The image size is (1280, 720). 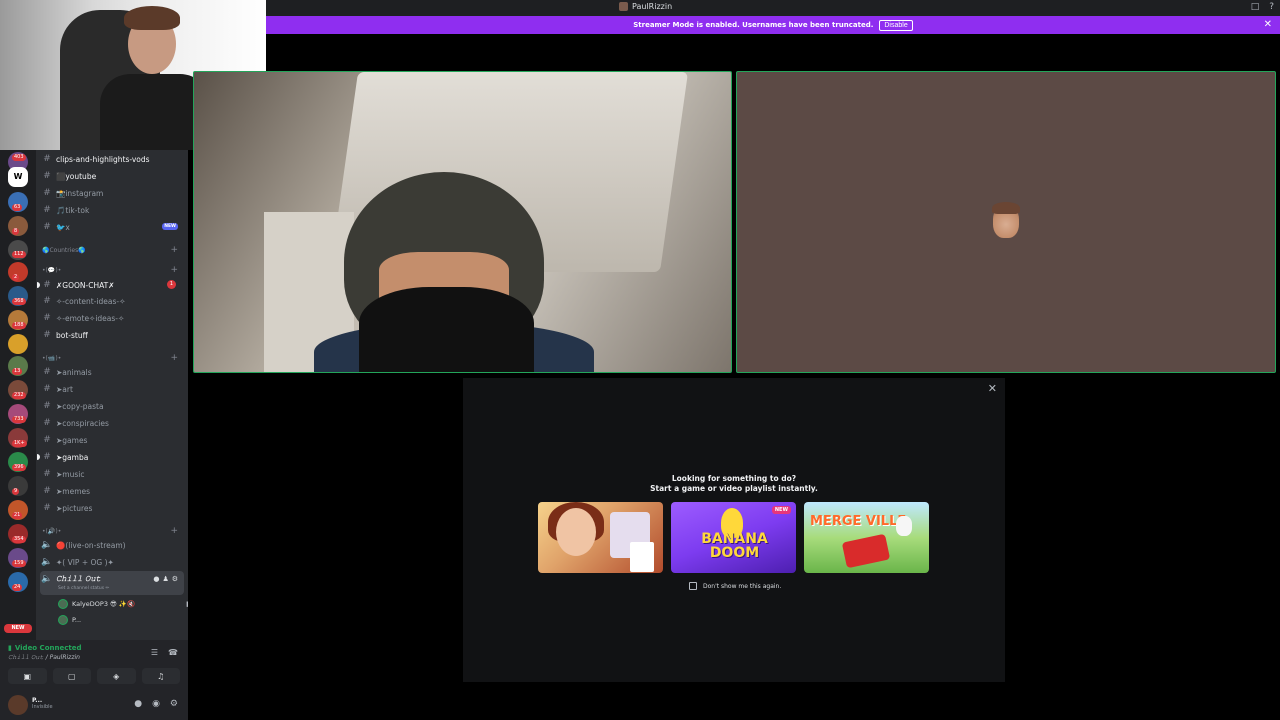 What do you see at coordinates (165, 579) in the screenshot?
I see `add-member-icon: ♟` at bounding box center [165, 579].